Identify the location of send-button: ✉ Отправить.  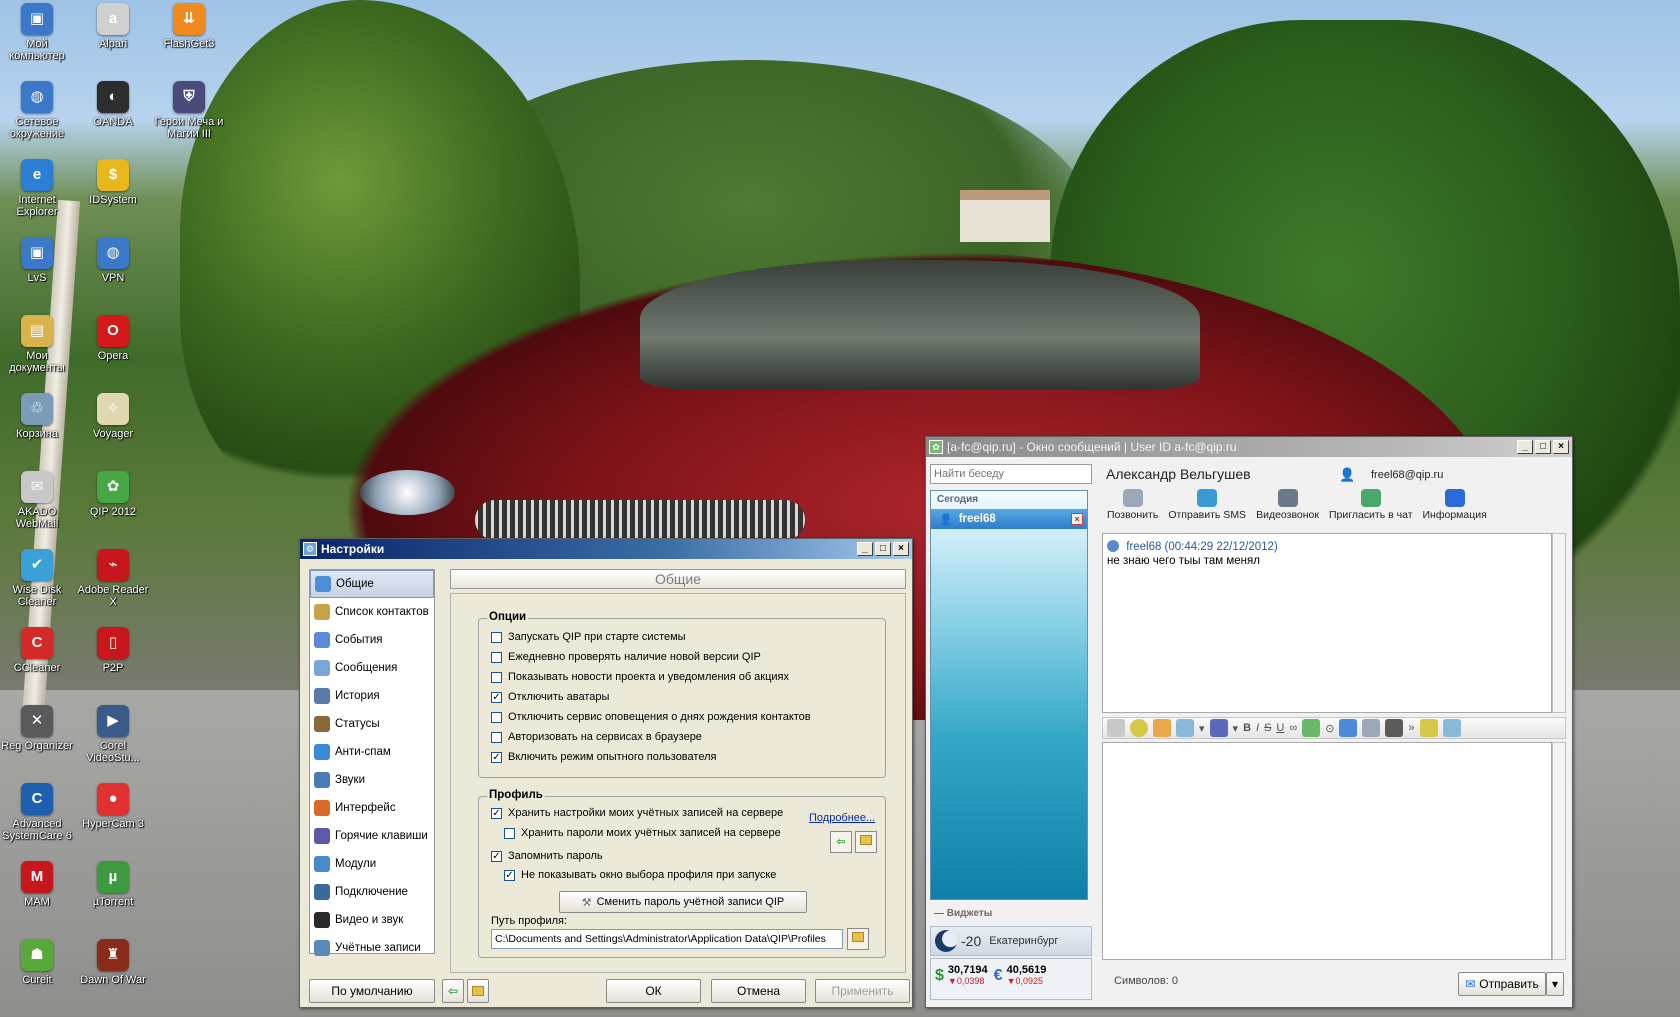
(1502, 984).